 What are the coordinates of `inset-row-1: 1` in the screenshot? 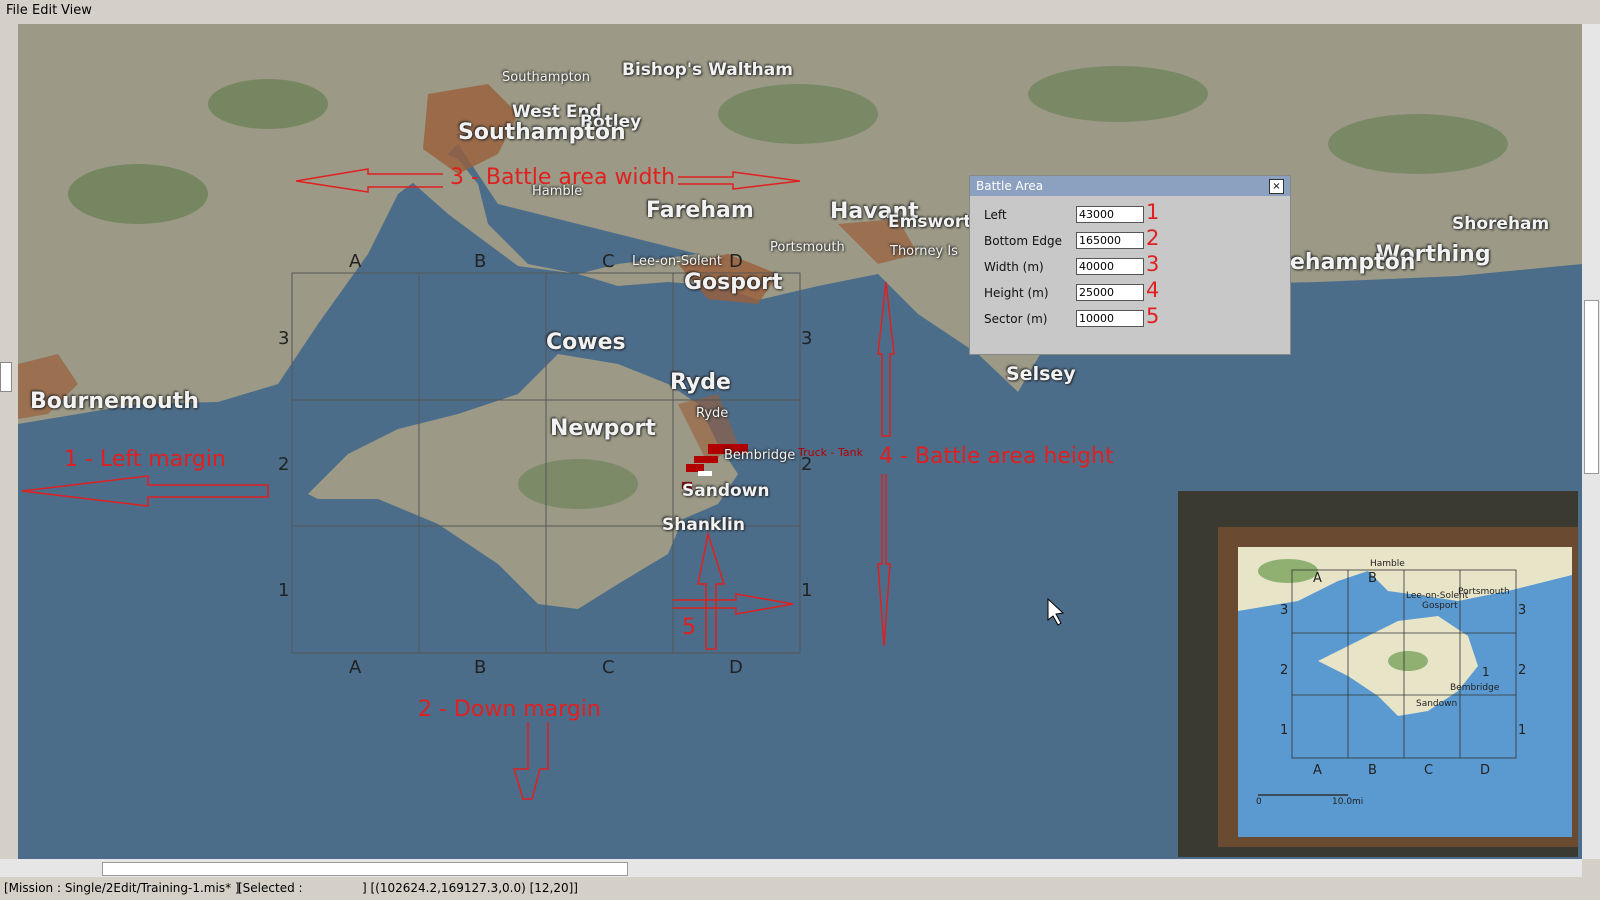 It's located at (1284, 730).